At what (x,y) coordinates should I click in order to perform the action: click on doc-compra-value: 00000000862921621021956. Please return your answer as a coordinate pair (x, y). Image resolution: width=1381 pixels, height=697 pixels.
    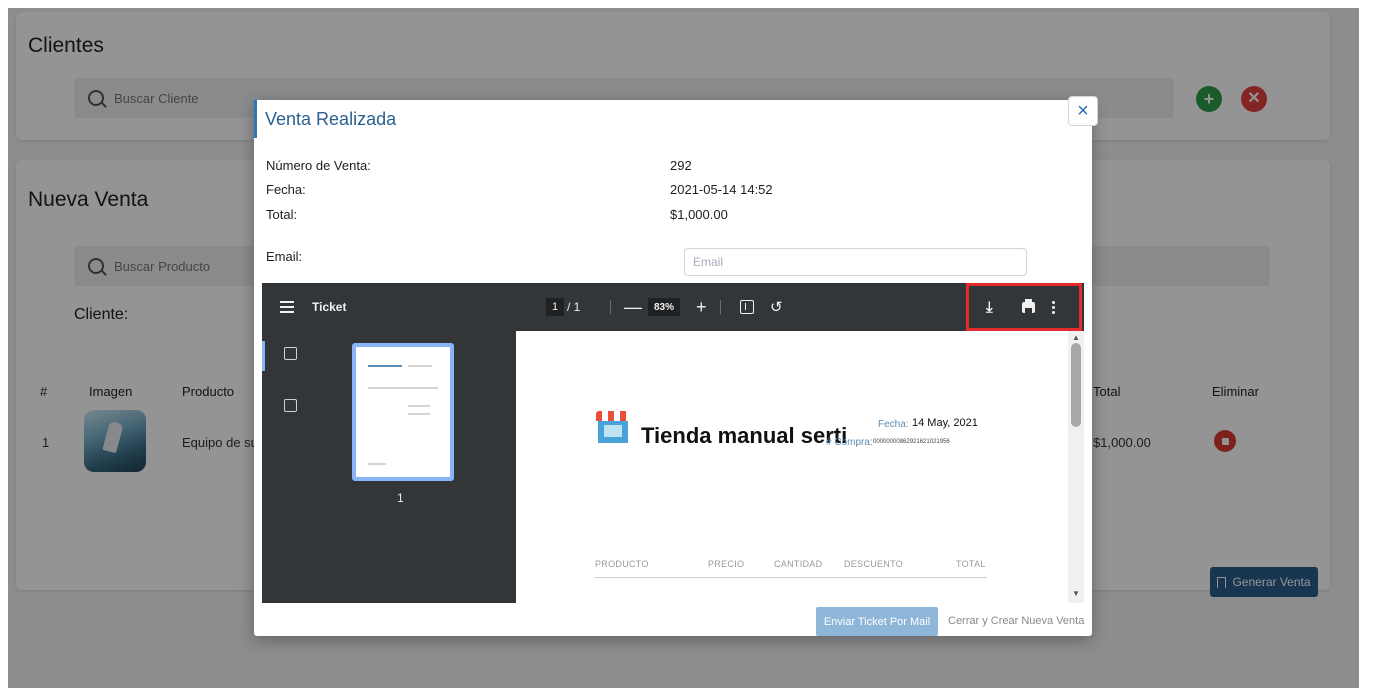
    Looking at the image, I should click on (911, 442).